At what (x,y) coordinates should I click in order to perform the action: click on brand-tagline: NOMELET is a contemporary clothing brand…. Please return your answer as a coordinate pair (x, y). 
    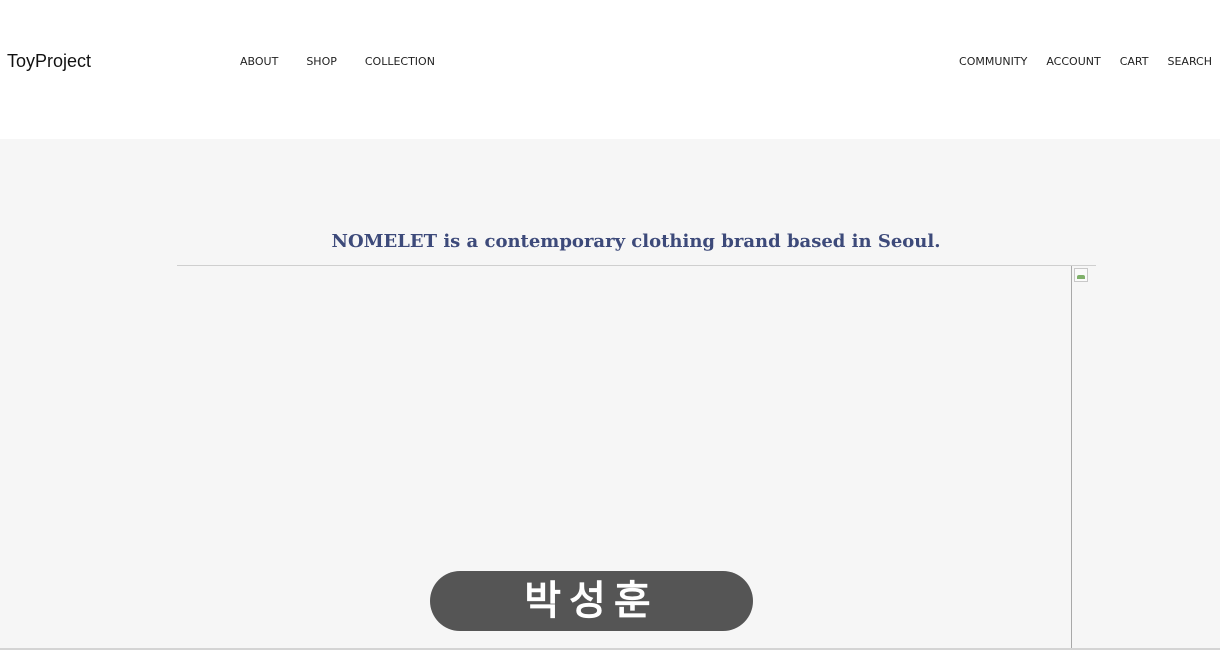
    Looking at the image, I should click on (636, 241).